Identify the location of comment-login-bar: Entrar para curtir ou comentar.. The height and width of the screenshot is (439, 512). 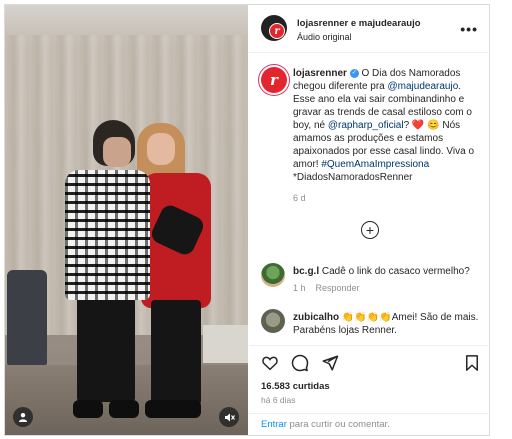
(369, 424).